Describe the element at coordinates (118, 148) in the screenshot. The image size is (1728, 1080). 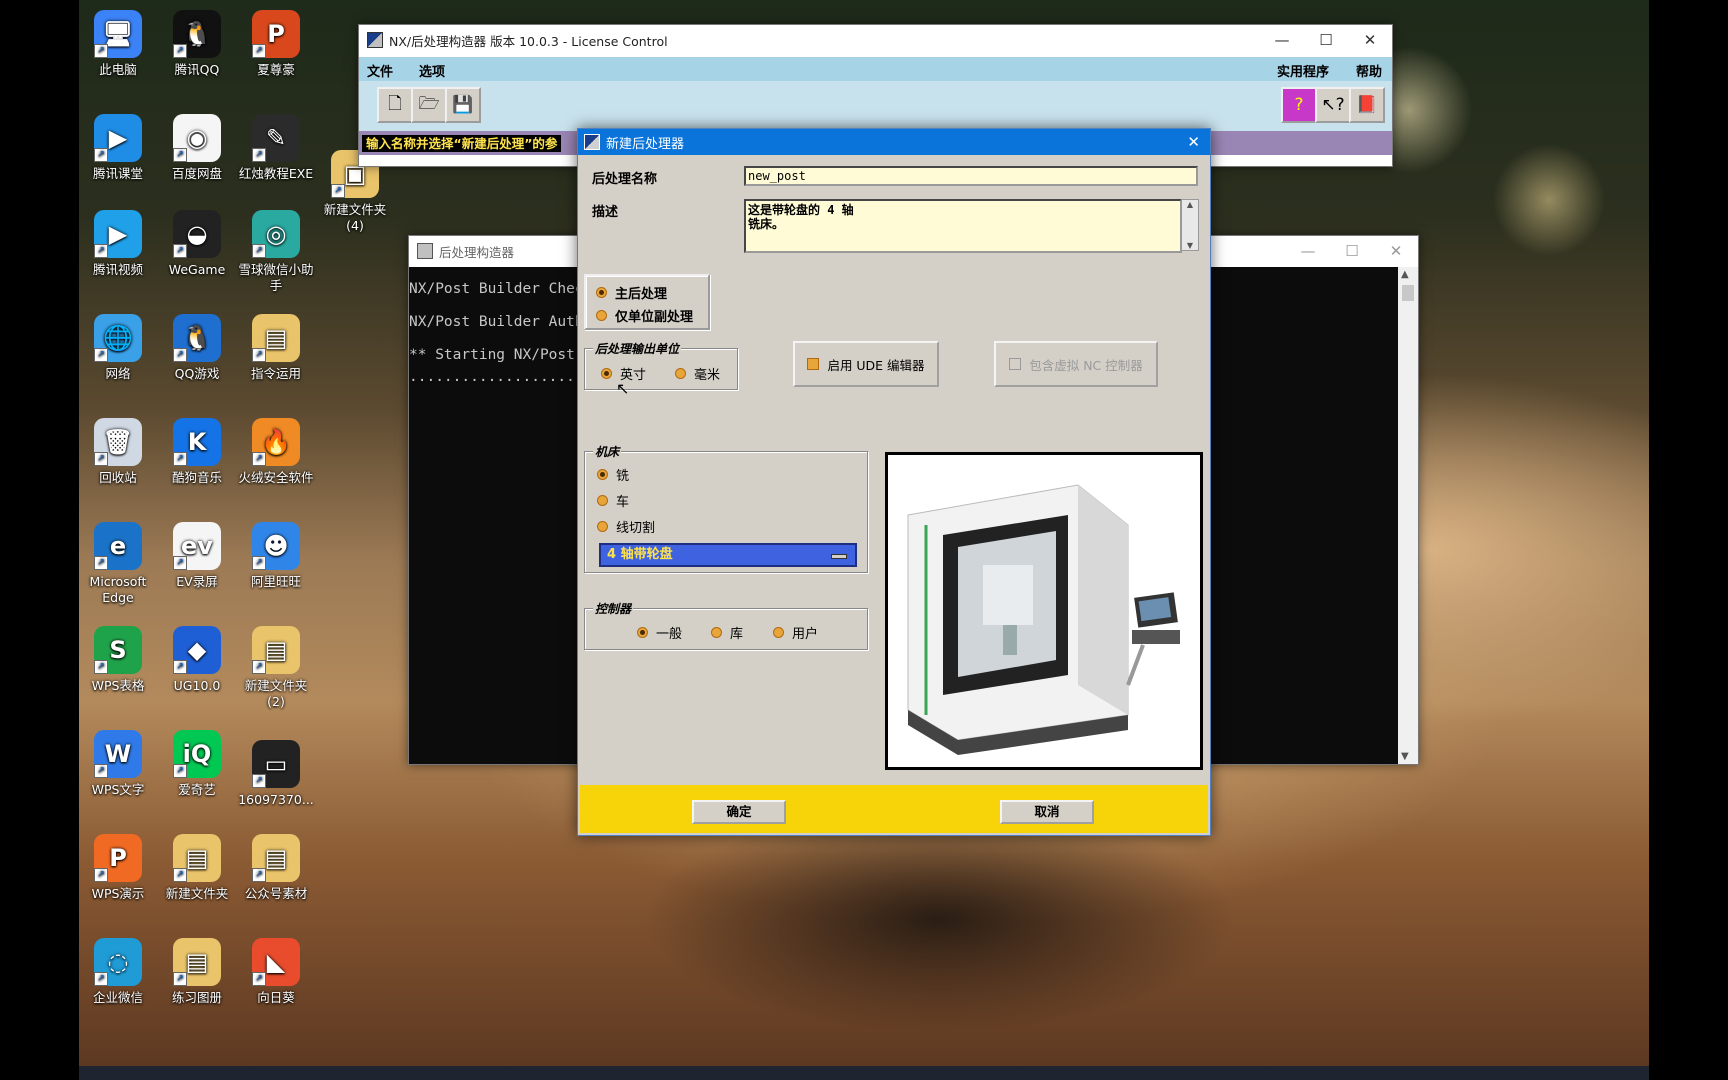
I see `desktop-icon: ▶ ↗ 腾讯课堂` at that location.